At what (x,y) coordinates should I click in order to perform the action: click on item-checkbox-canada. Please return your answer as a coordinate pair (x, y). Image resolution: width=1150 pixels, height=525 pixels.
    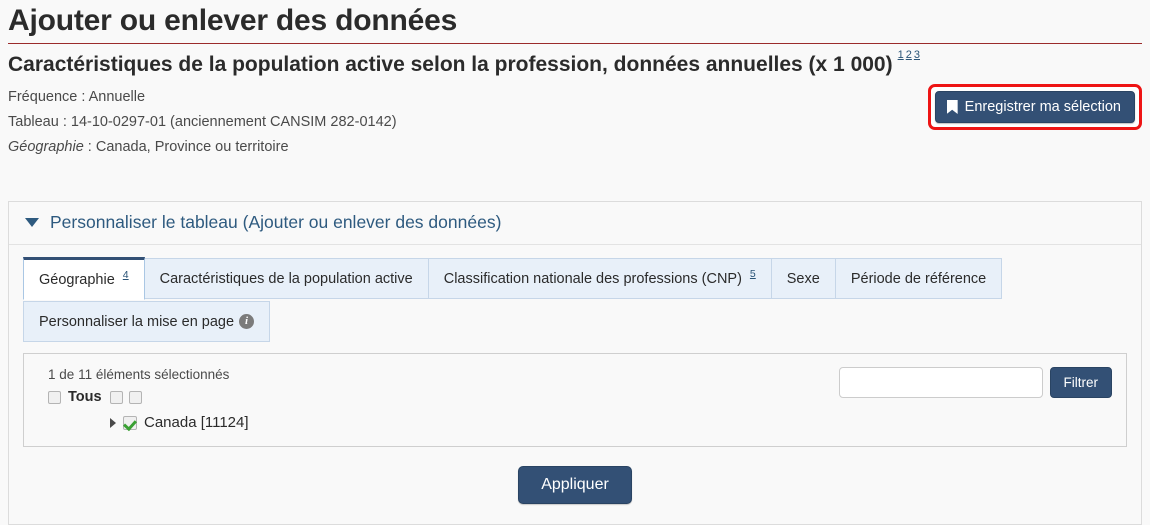
    Looking at the image, I should click on (130, 423).